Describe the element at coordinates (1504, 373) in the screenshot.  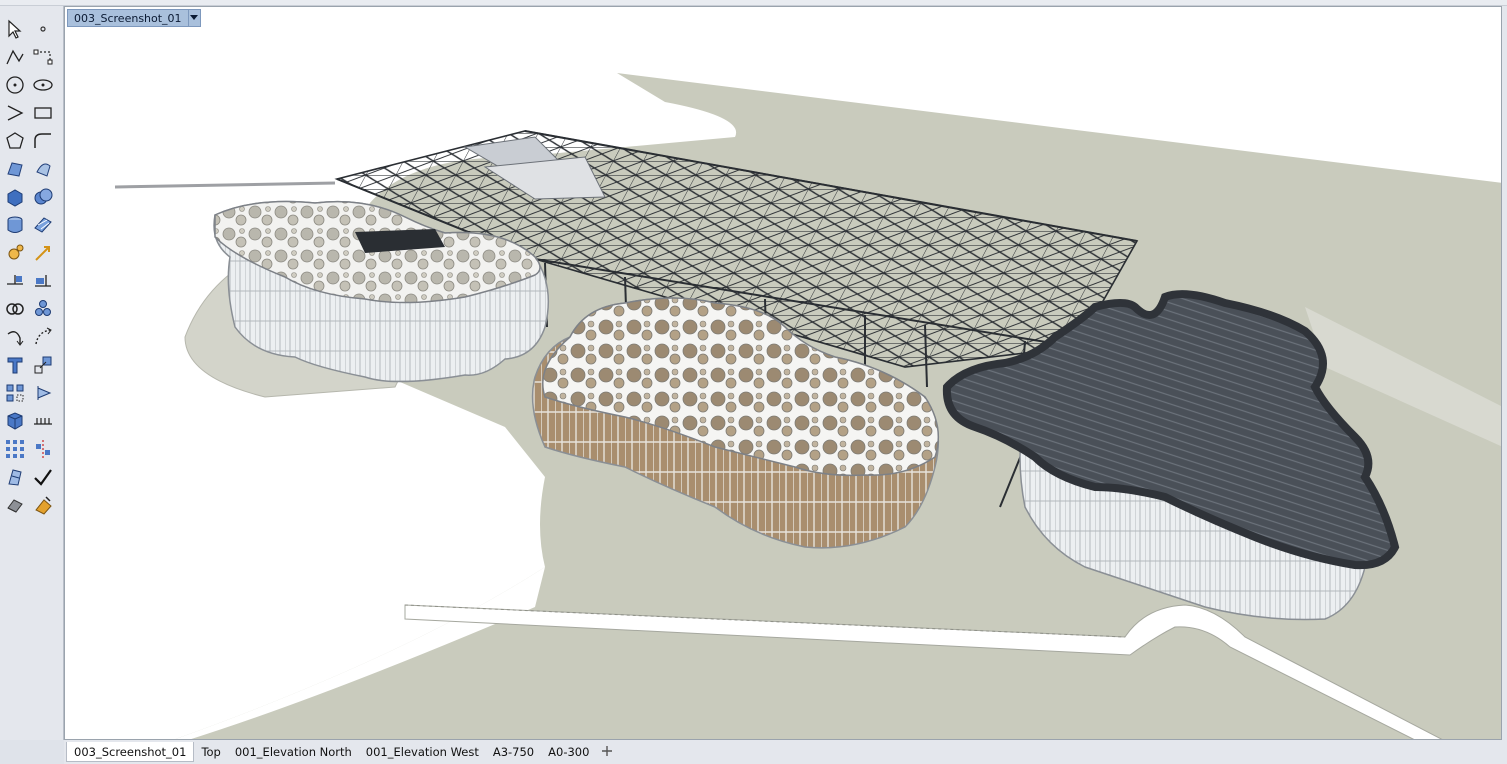
I see `right-border` at that location.